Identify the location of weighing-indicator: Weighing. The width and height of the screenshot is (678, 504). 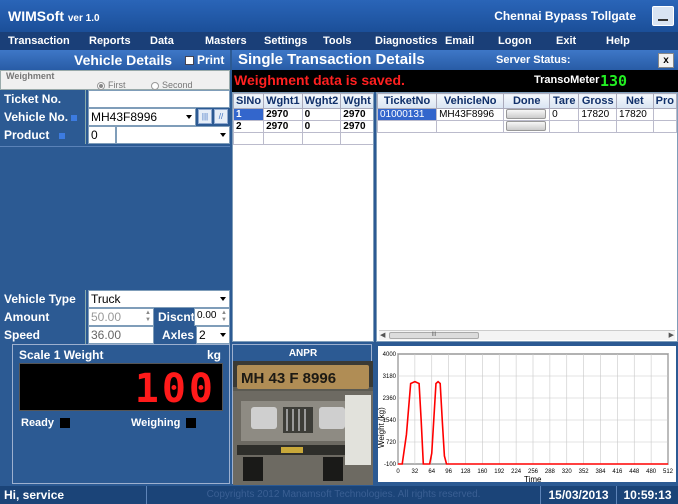
(164, 423).